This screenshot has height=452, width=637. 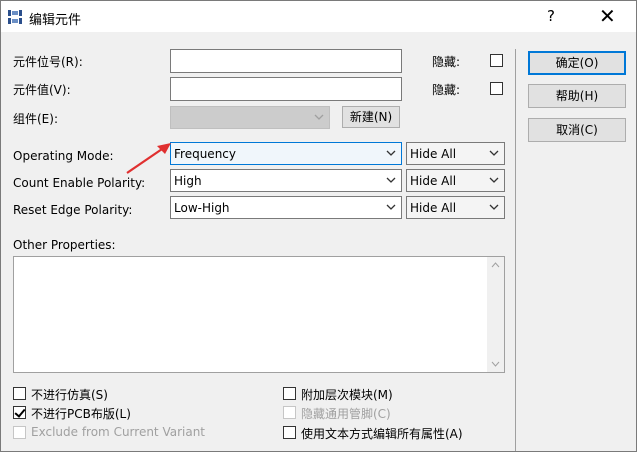 I want to click on exclude-sim-checkbox, so click(x=19, y=393).